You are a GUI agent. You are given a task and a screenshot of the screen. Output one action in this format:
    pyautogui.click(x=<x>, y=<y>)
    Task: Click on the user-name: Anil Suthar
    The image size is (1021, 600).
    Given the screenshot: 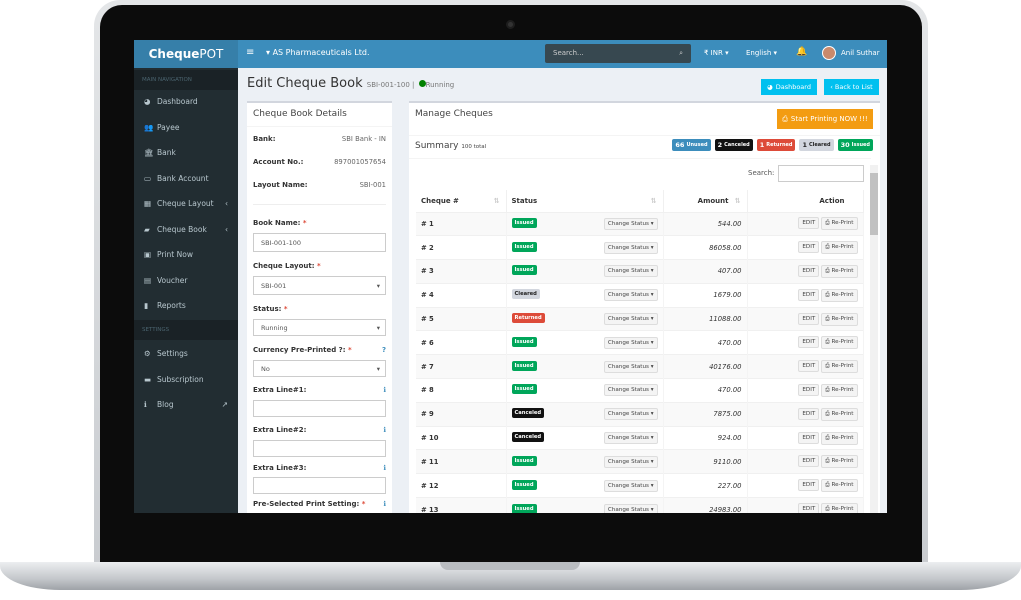 What is the action you would take?
    pyautogui.click(x=860, y=53)
    